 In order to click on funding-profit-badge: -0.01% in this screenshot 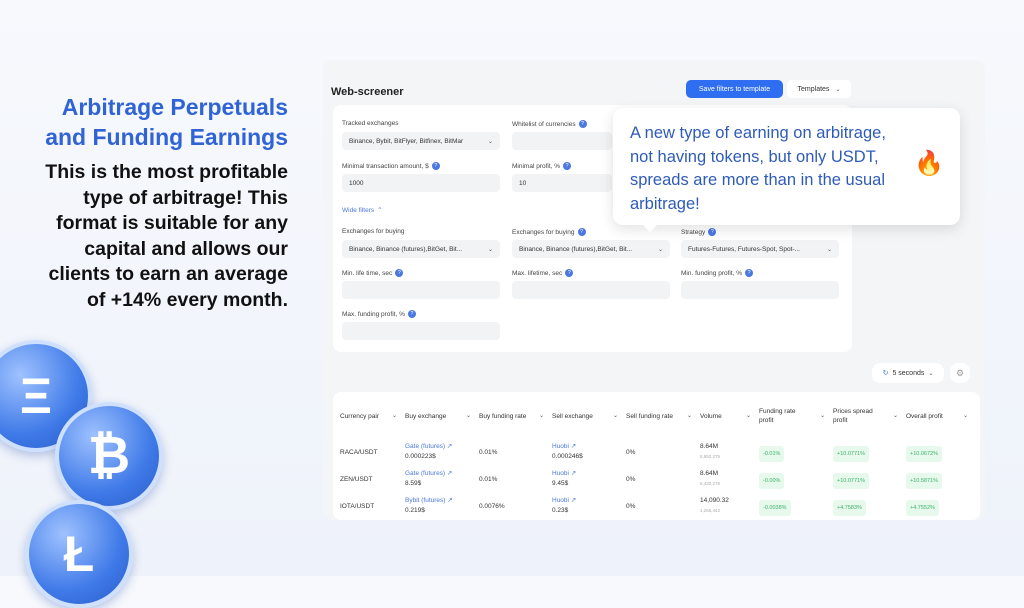, I will do `click(772, 454)`.